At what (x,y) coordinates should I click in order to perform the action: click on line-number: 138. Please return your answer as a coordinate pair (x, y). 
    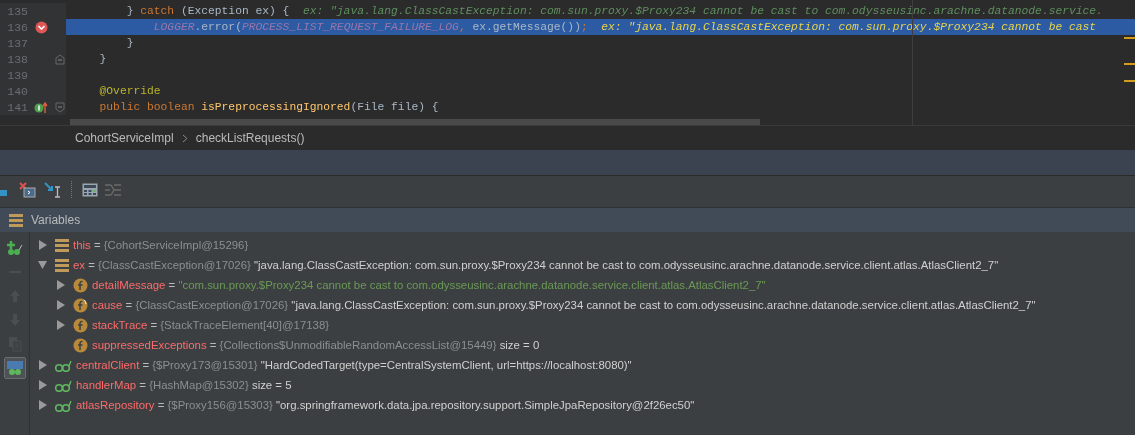
    Looking at the image, I should click on (17, 59).